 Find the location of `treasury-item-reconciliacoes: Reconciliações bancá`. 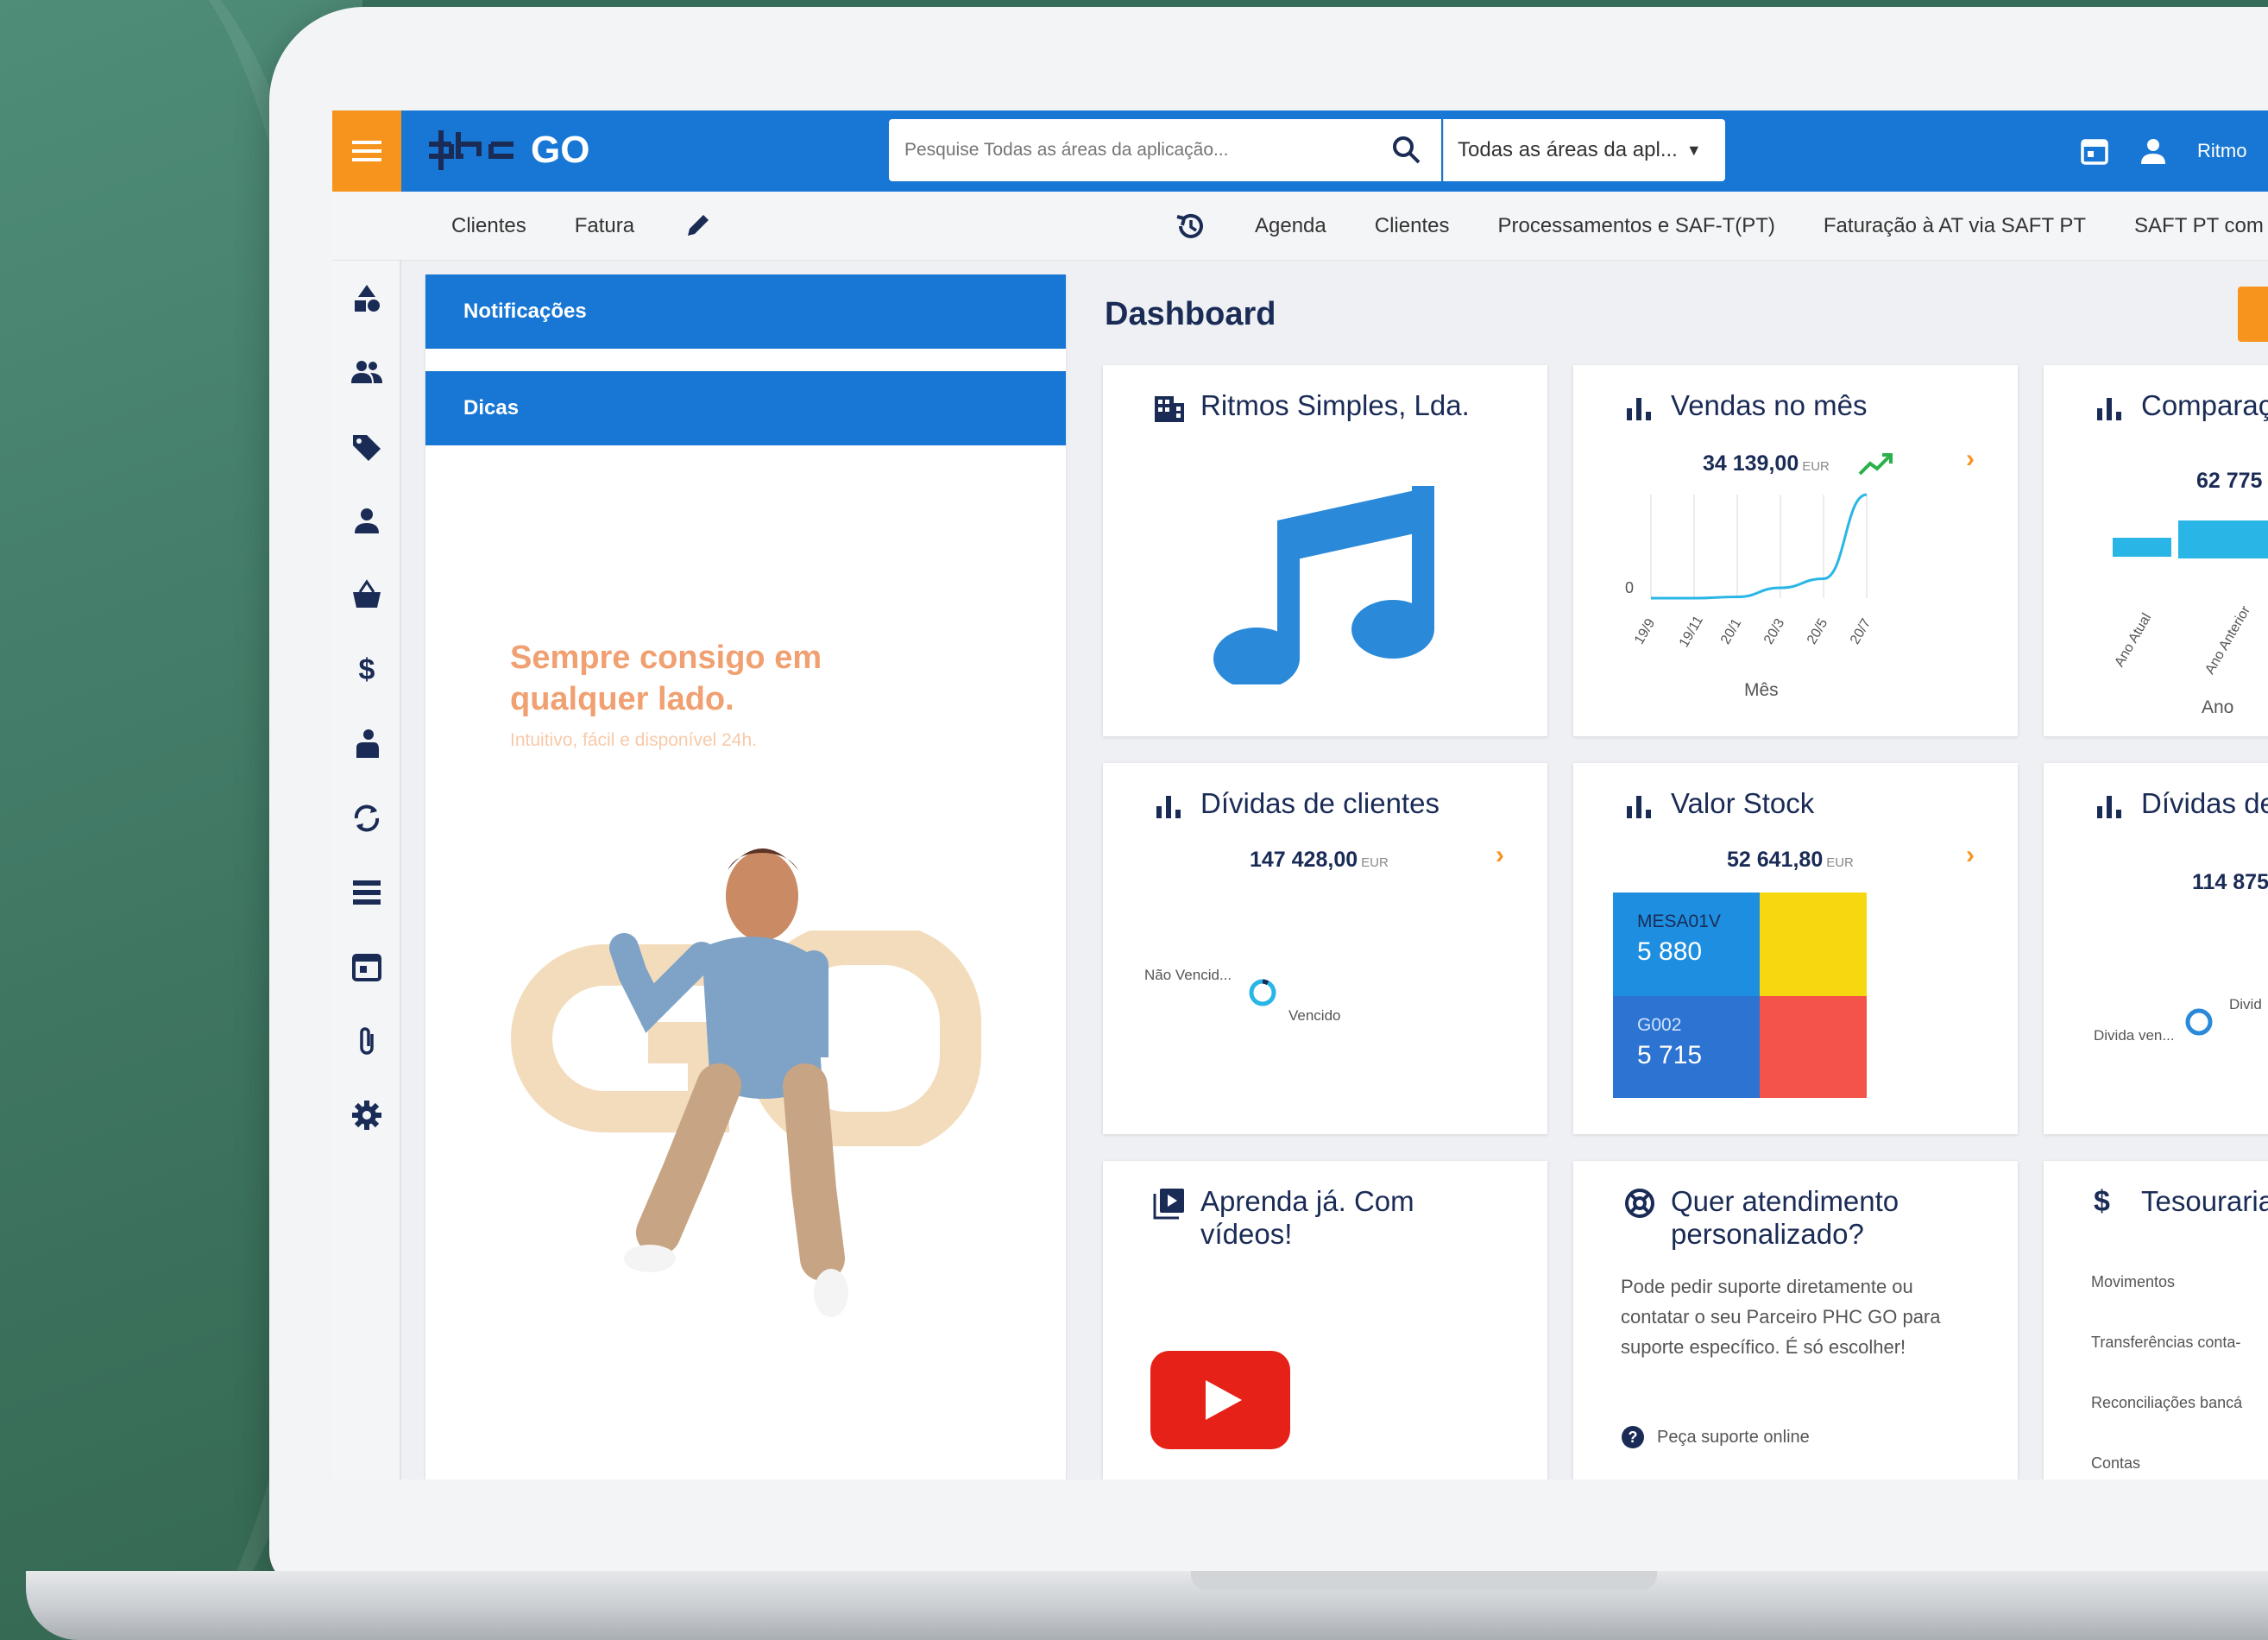

treasury-item-reconciliacoes: Reconciliações bancá is located at coordinates (2167, 1403).